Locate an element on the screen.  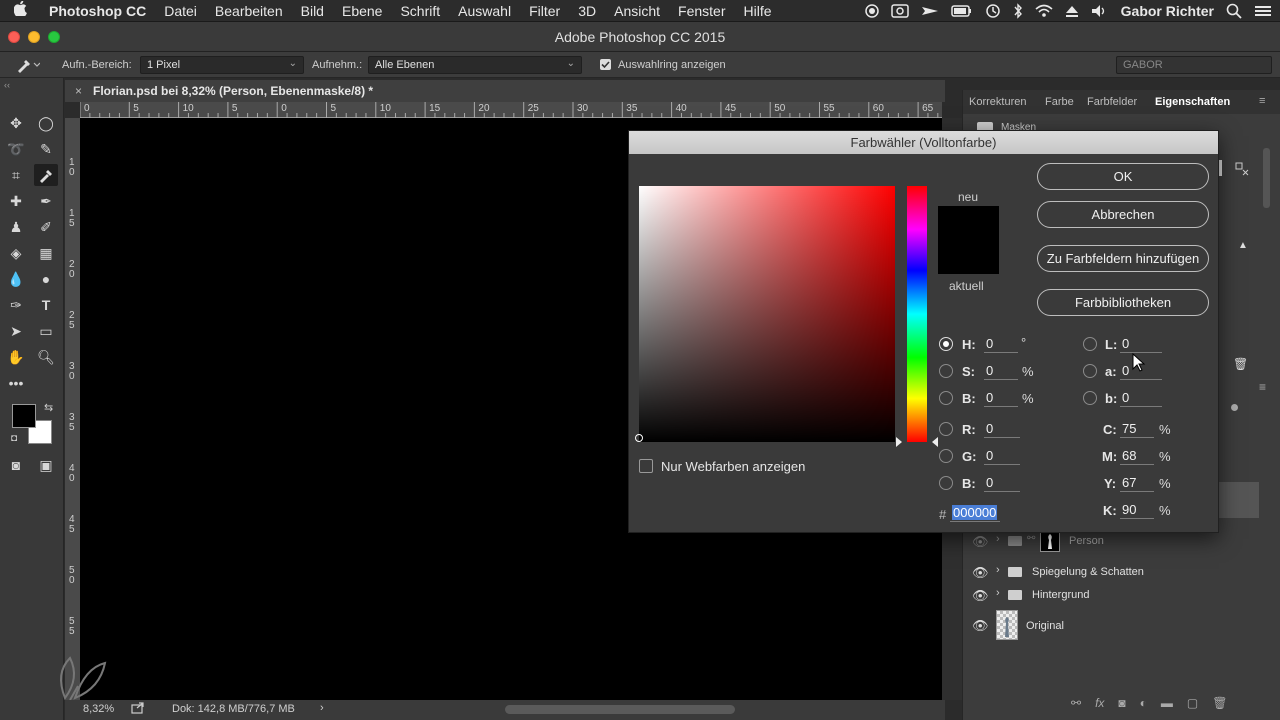
y-input: 67 is located at coordinates (1137, 483).